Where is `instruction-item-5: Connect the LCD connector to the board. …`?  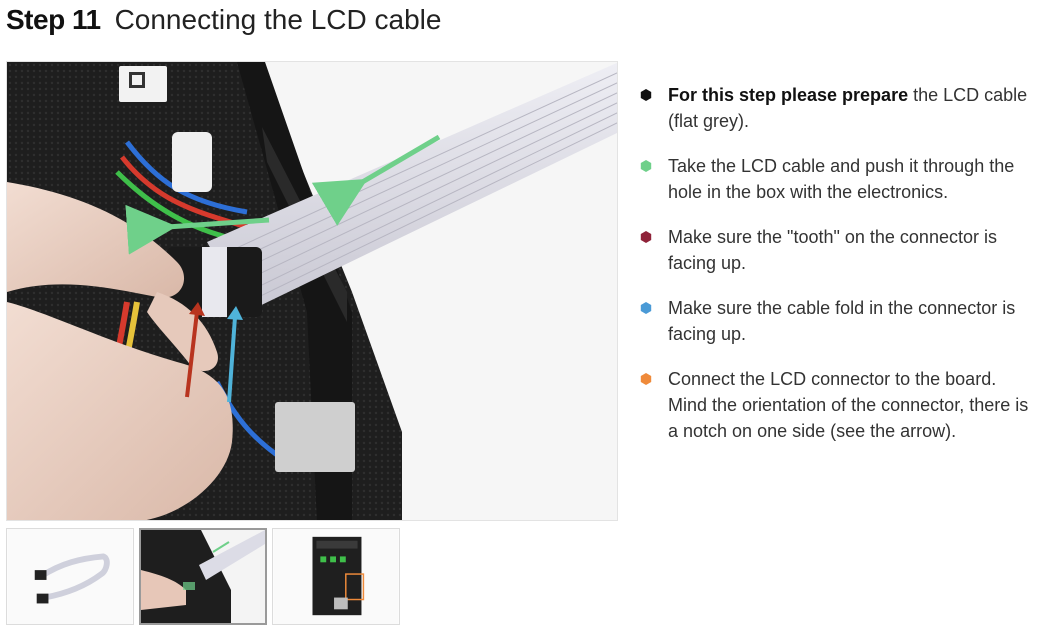 instruction-item-5: Connect the LCD connector to the board. … is located at coordinates (835, 405).